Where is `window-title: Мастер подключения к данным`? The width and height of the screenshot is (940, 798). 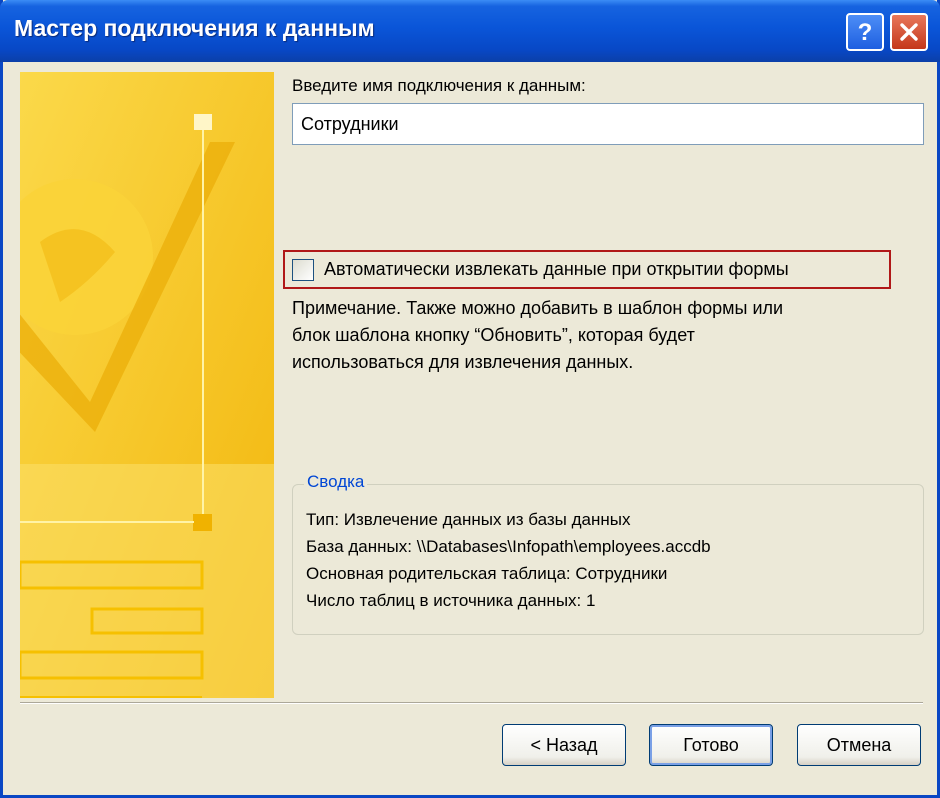
window-title: Мастер подключения к данным is located at coordinates (194, 28).